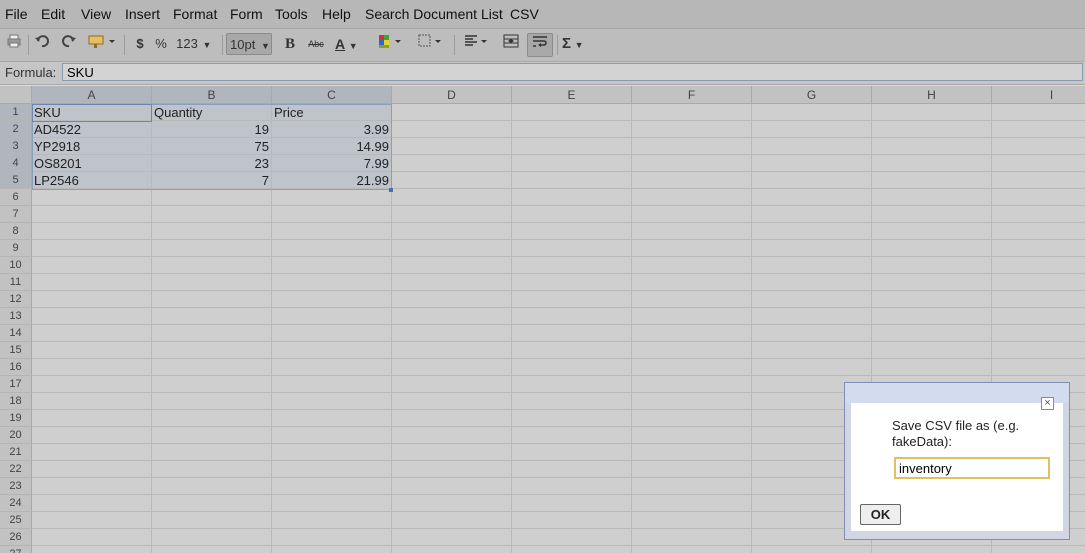 This screenshot has height=553, width=1085. I want to click on cell-a13, so click(92, 316).